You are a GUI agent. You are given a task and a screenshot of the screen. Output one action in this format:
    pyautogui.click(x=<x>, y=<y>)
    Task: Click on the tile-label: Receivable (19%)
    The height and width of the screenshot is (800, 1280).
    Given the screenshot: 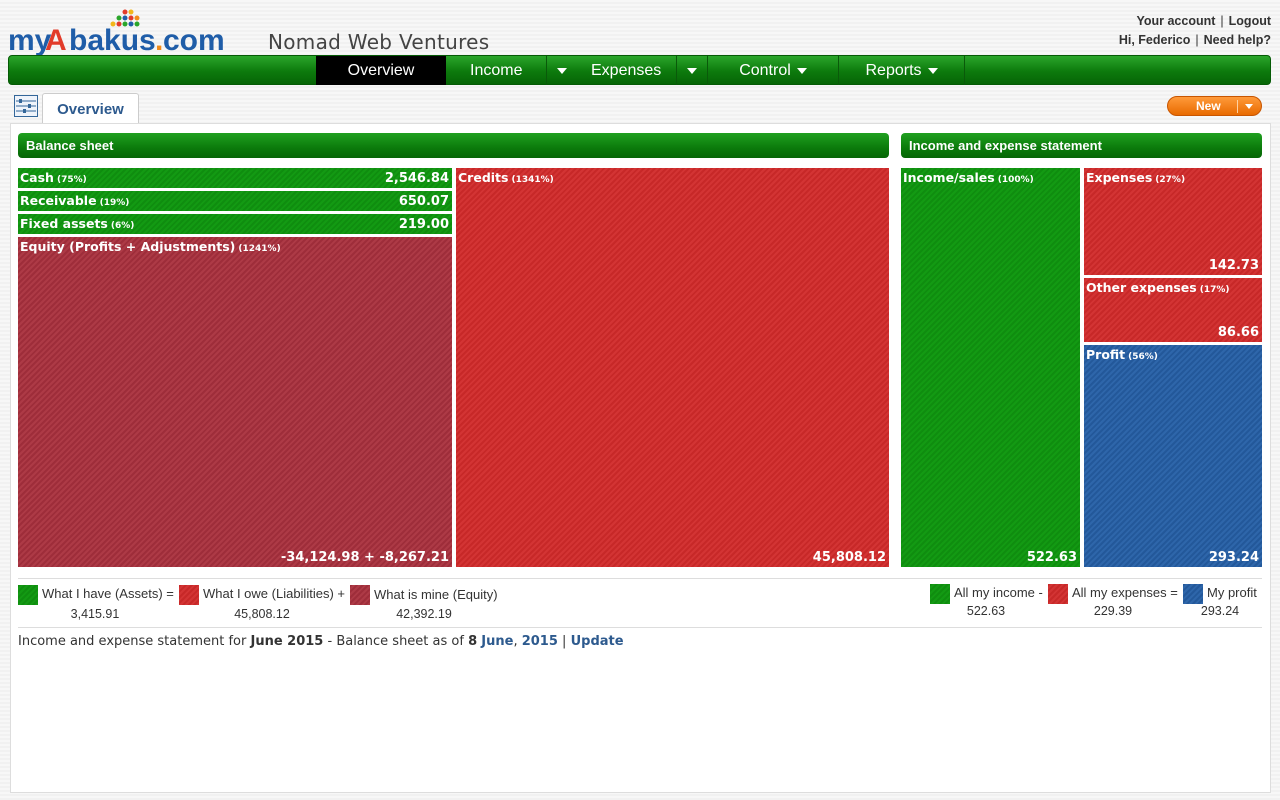 What is the action you would take?
    pyautogui.click(x=74, y=200)
    